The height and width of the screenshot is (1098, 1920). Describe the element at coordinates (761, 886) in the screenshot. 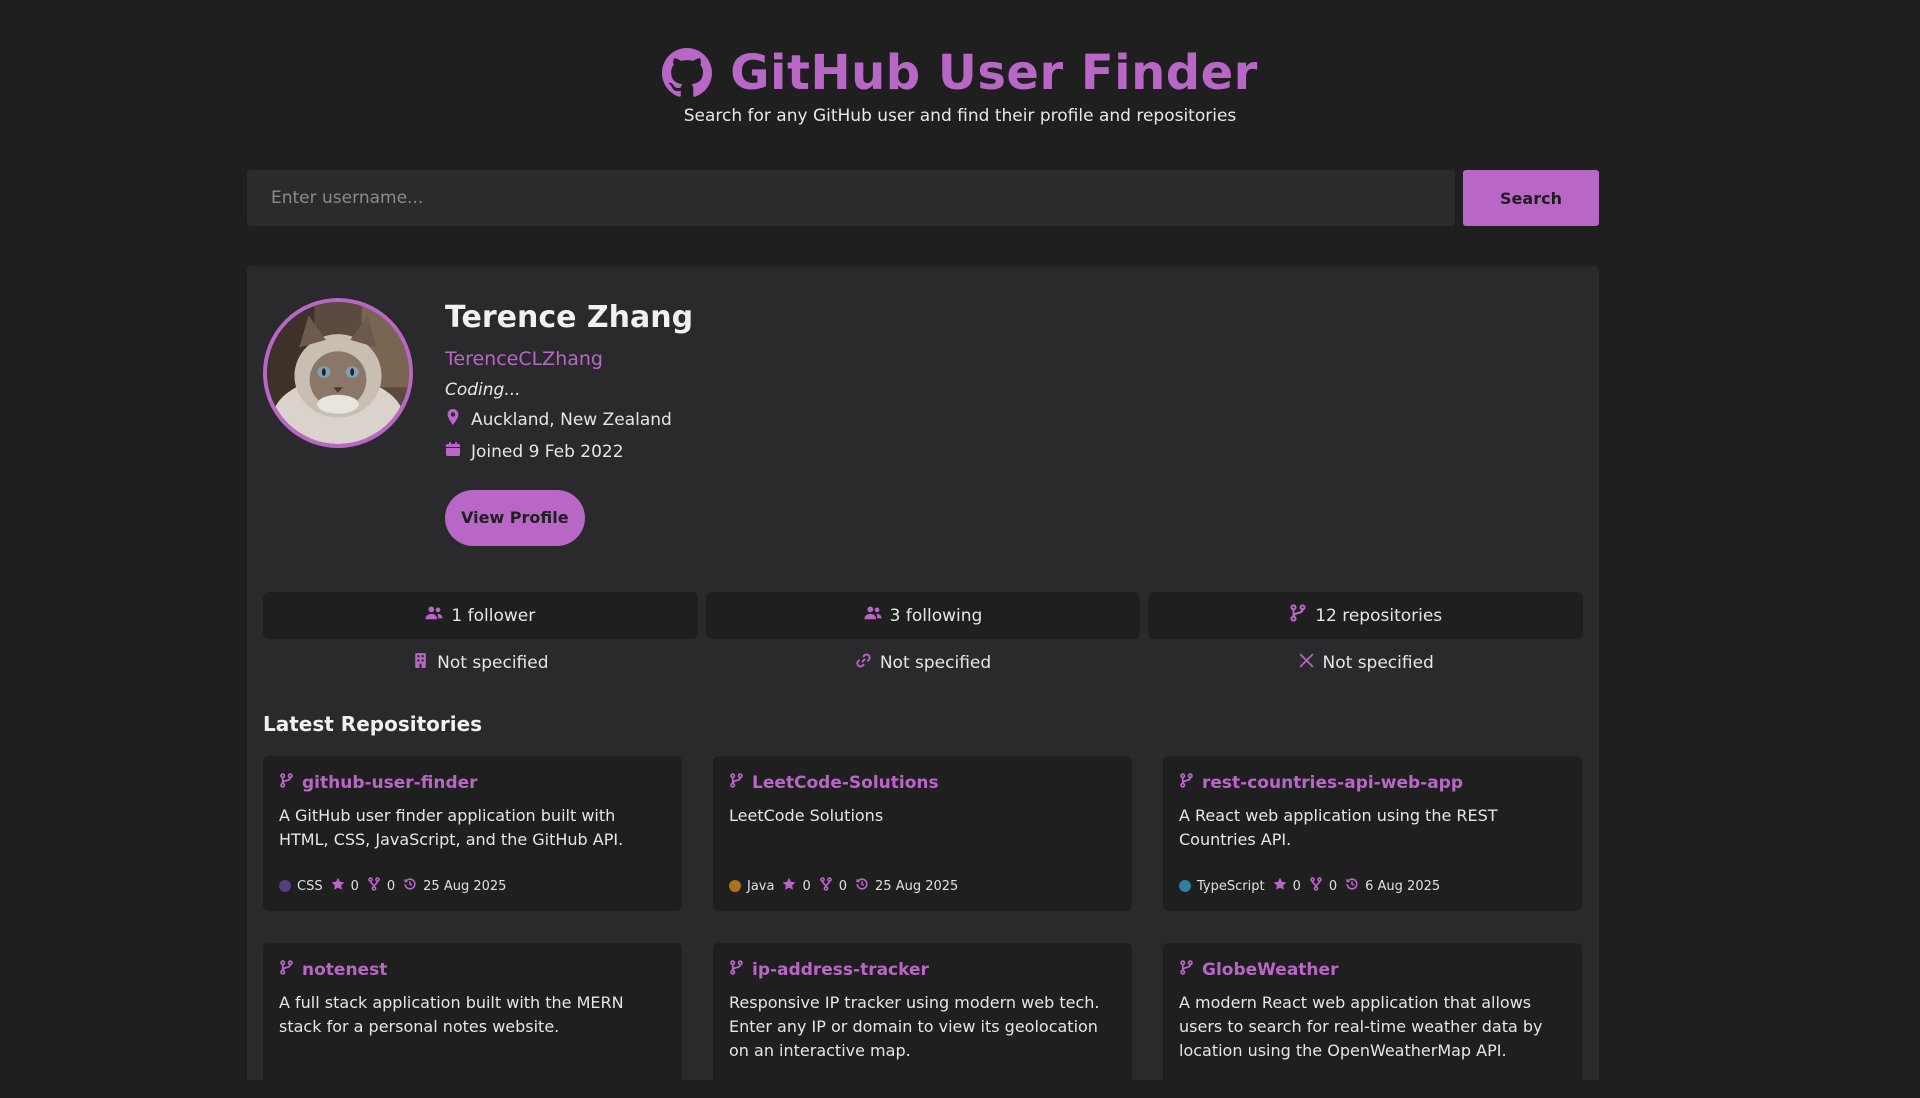

I see `language-text: Java` at that location.